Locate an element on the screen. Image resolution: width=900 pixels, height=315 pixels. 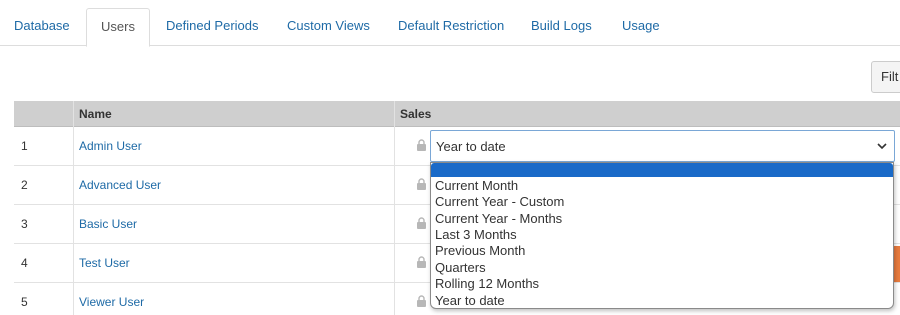
user-link: Admin User is located at coordinates (110, 146).